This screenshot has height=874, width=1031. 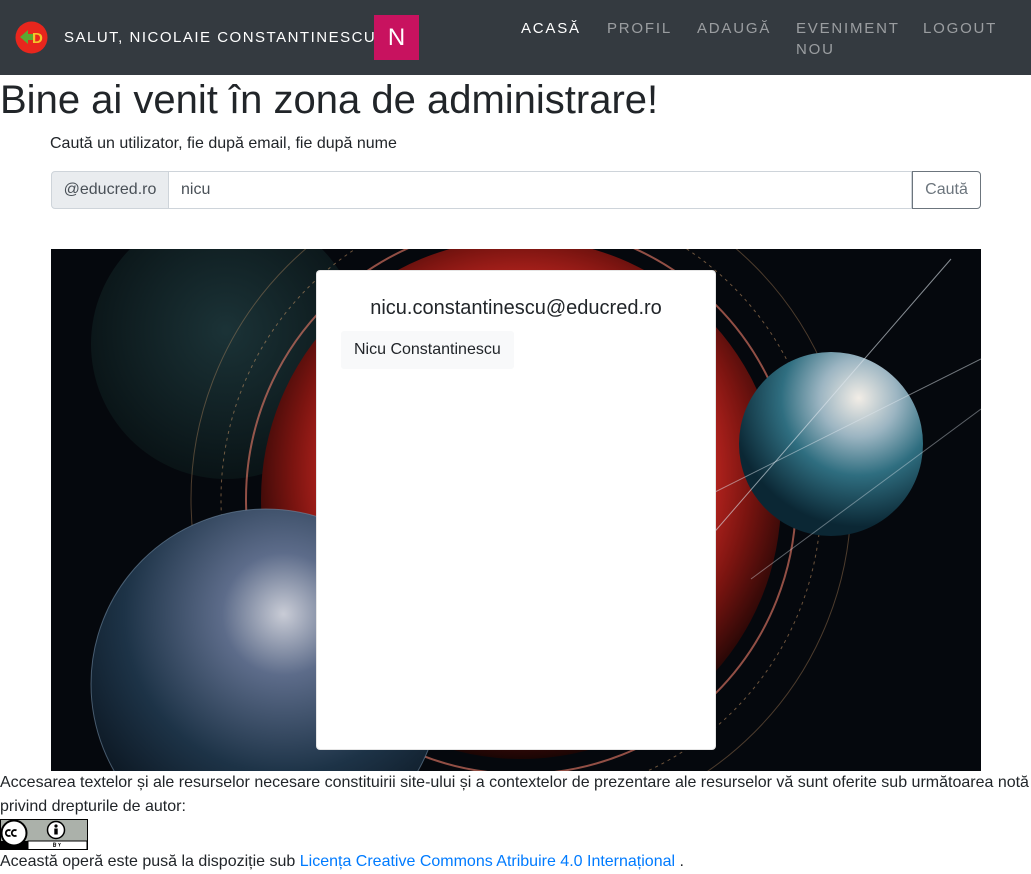 What do you see at coordinates (734, 28) in the screenshot?
I see `nav-adauga: ADAUGĂ` at bounding box center [734, 28].